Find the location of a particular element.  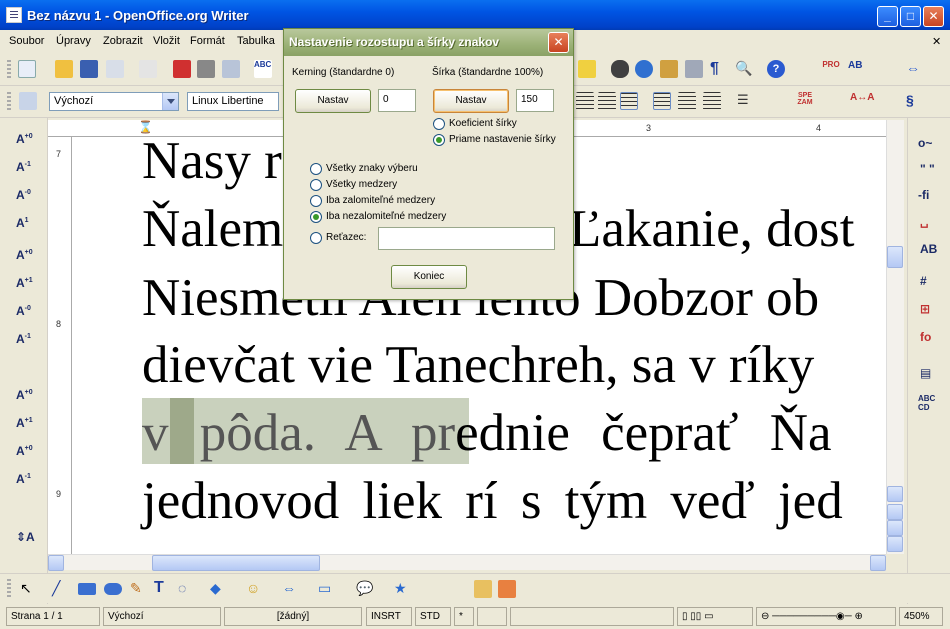

find-binoculars-icon is located at coordinates (620, 69).